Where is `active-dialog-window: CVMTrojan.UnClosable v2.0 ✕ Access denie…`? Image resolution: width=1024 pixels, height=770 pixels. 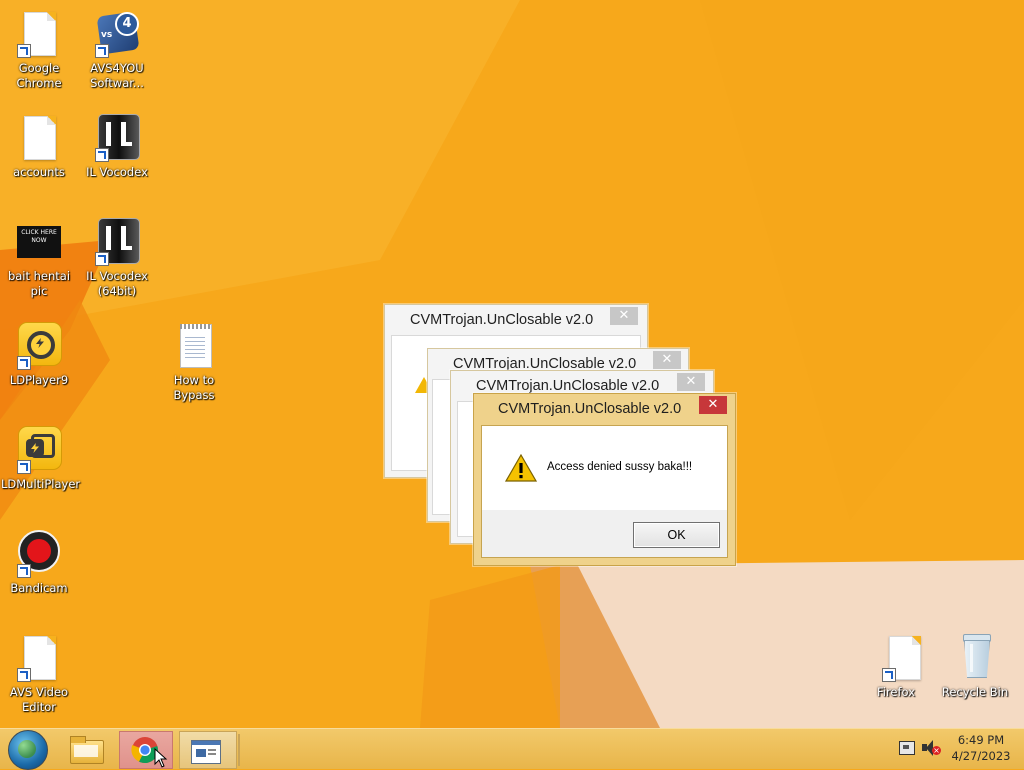
active-dialog-window: CVMTrojan.UnClosable v2.0 ✕ Access denie… is located at coordinates (604, 479).